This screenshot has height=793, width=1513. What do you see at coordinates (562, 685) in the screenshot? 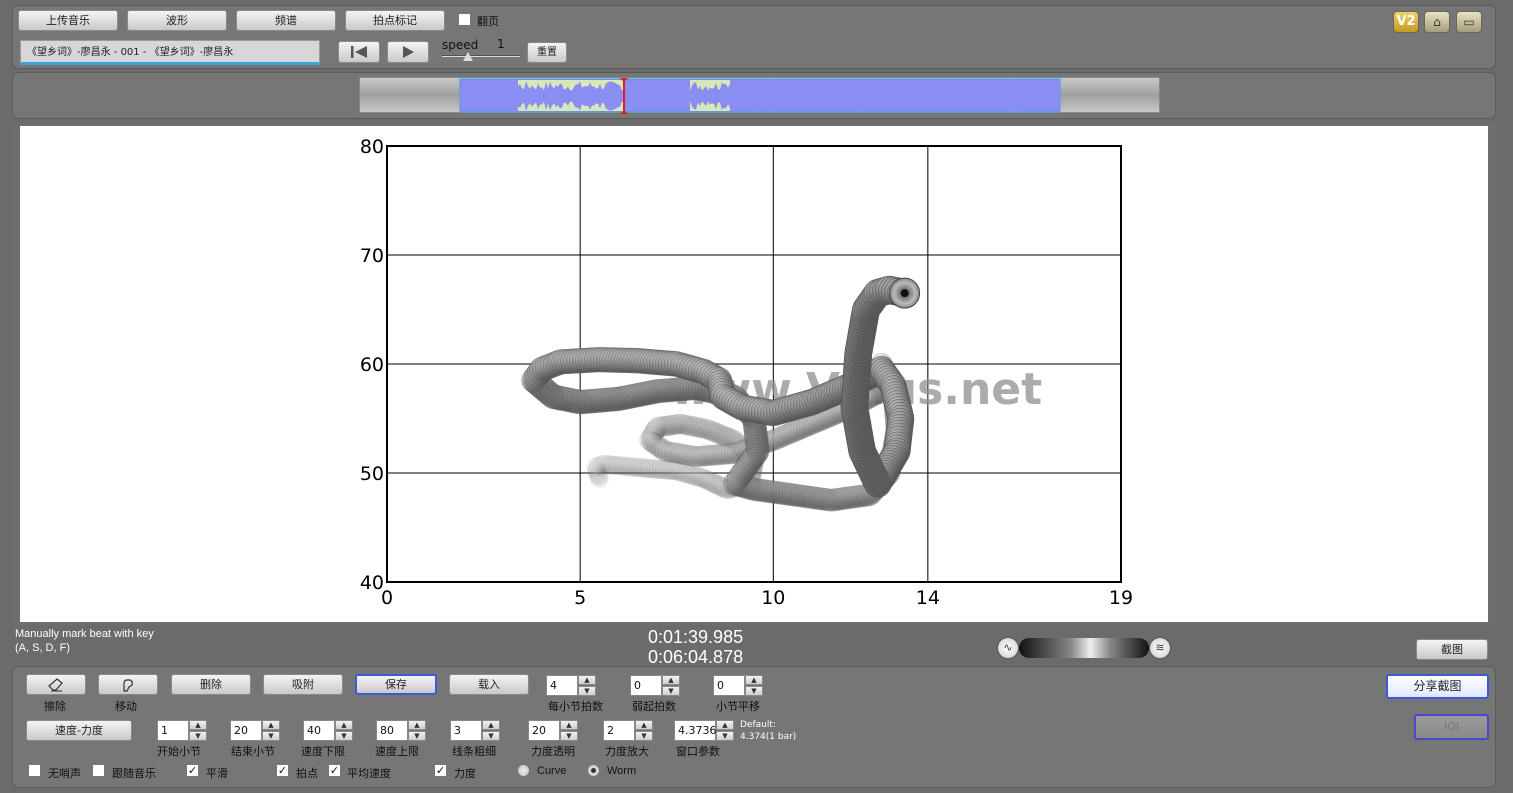
I see `beats-per-bar-value: 4` at bounding box center [562, 685].